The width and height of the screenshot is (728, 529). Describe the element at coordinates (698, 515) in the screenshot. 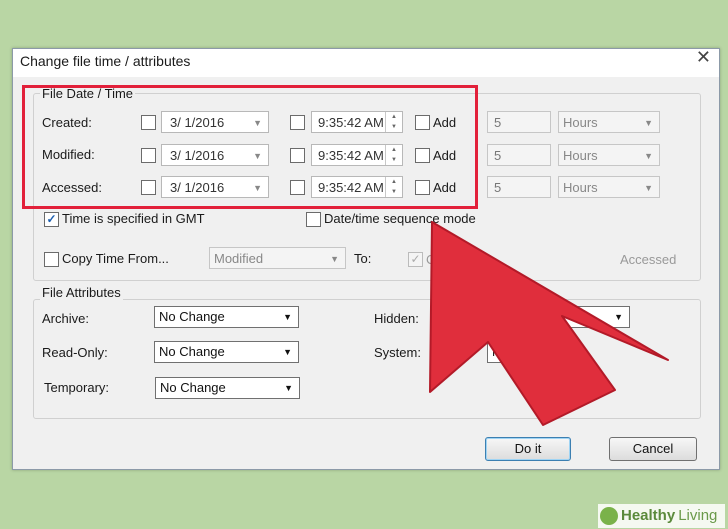

I see `watermark-brand-light: Living` at that location.